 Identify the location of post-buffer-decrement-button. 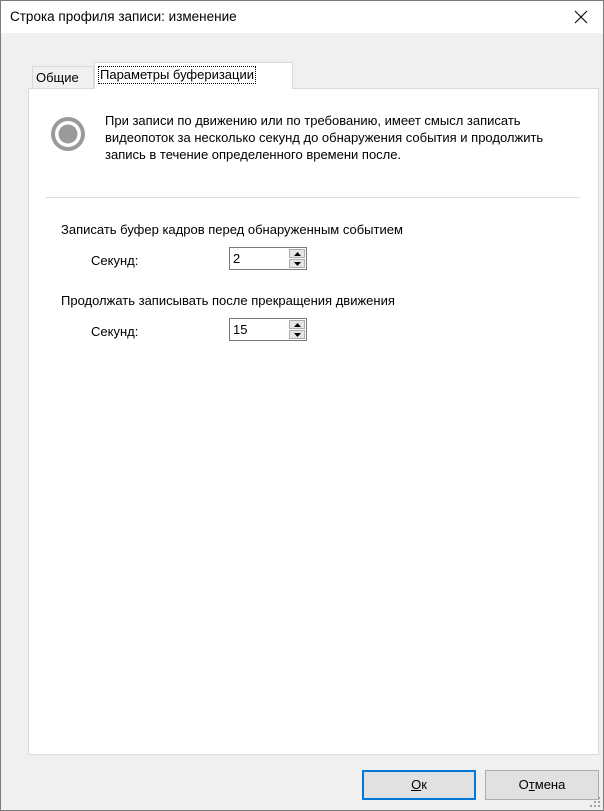
(297, 334).